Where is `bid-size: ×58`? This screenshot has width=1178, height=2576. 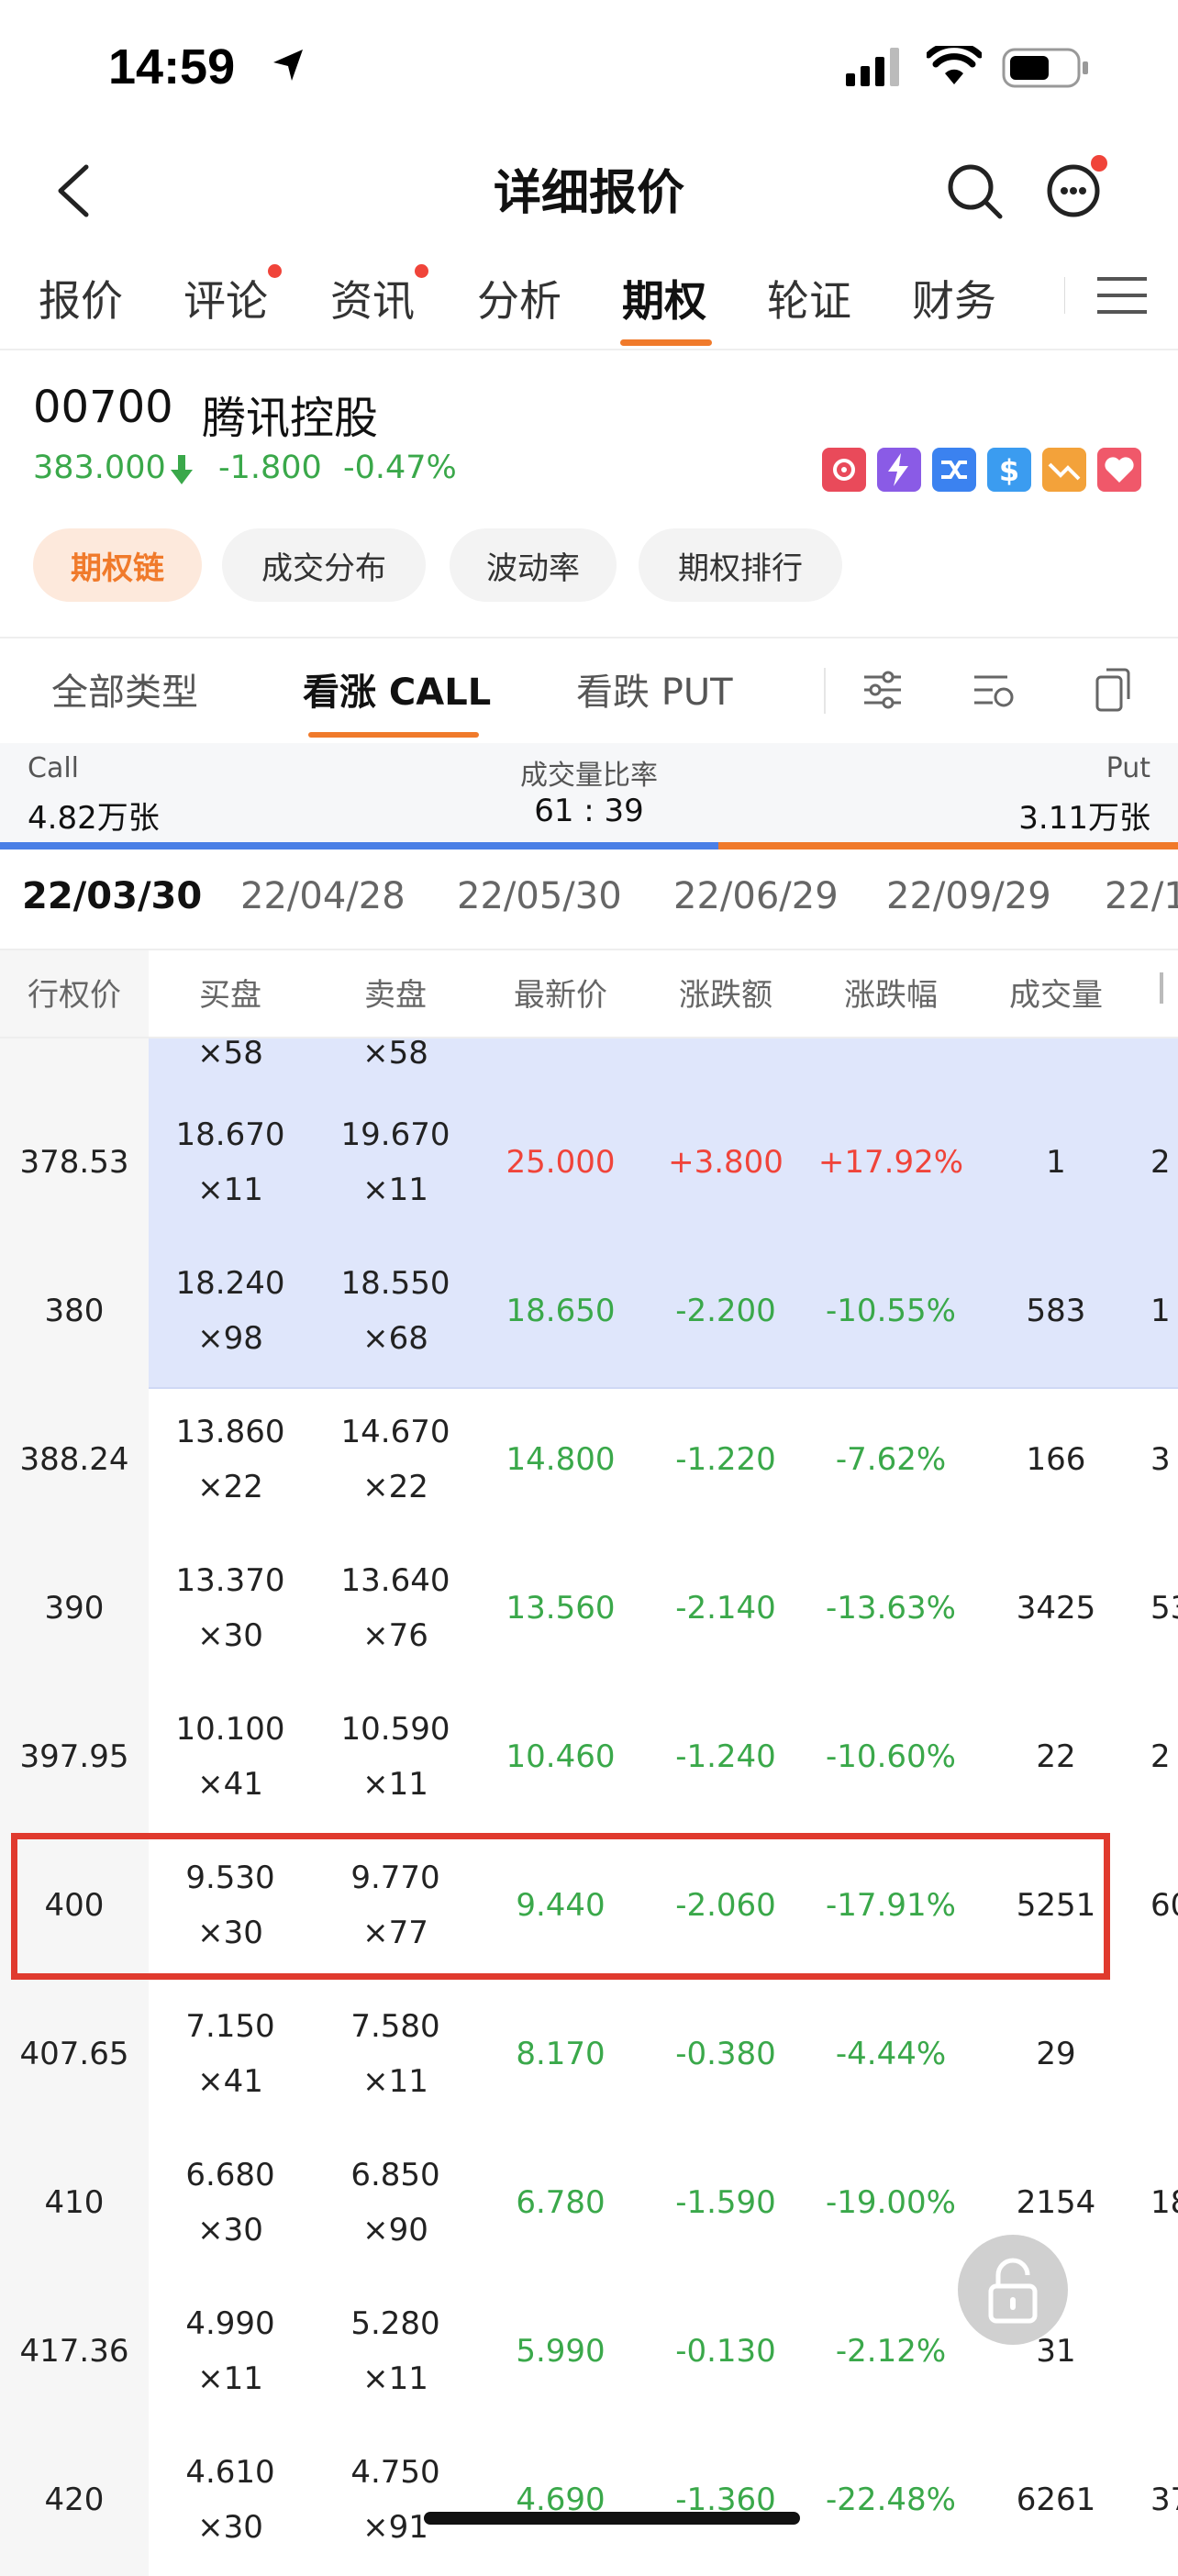
bid-size: ×58 is located at coordinates (230, 1054).